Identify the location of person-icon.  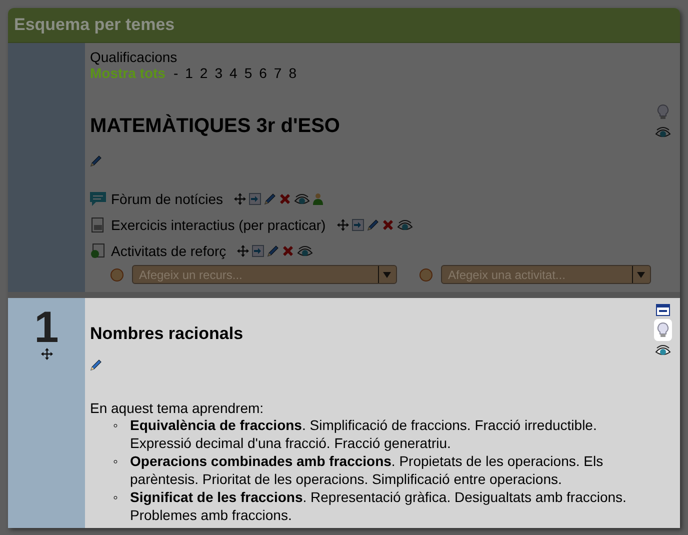
(318, 199).